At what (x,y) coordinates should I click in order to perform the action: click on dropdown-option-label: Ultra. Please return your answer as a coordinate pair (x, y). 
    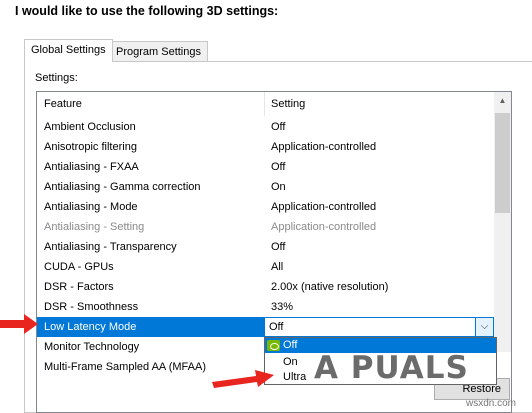
    Looking at the image, I should click on (295, 377).